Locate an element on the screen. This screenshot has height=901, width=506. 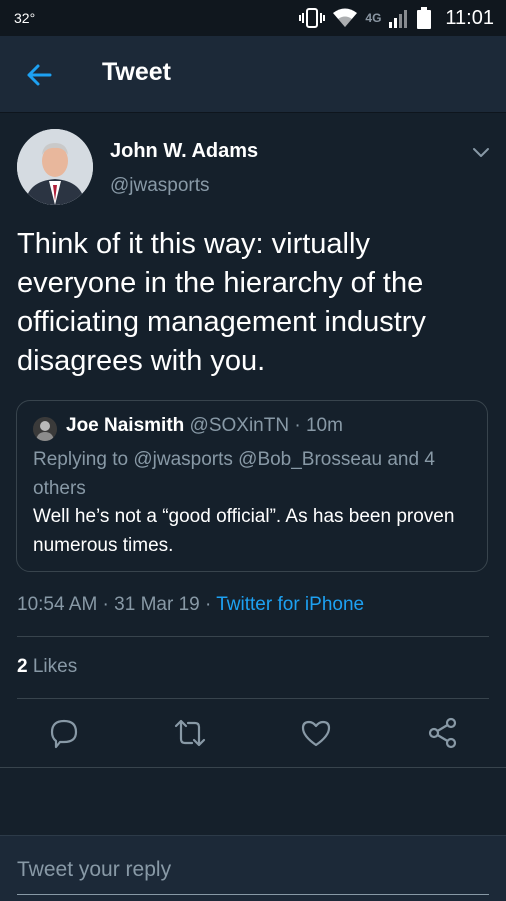
likes-label: Likes is located at coordinates (55, 666).